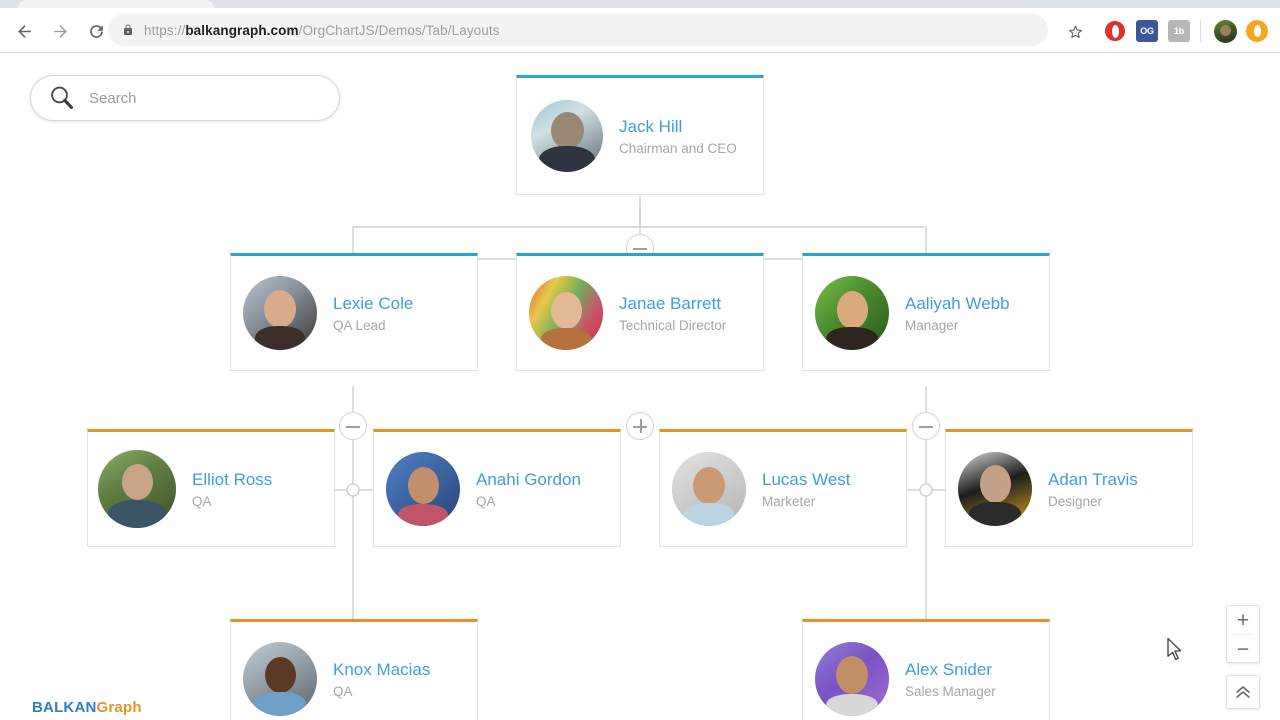 The image size is (1280, 720). What do you see at coordinates (673, 326) in the screenshot?
I see `node-title: Technical Director` at bounding box center [673, 326].